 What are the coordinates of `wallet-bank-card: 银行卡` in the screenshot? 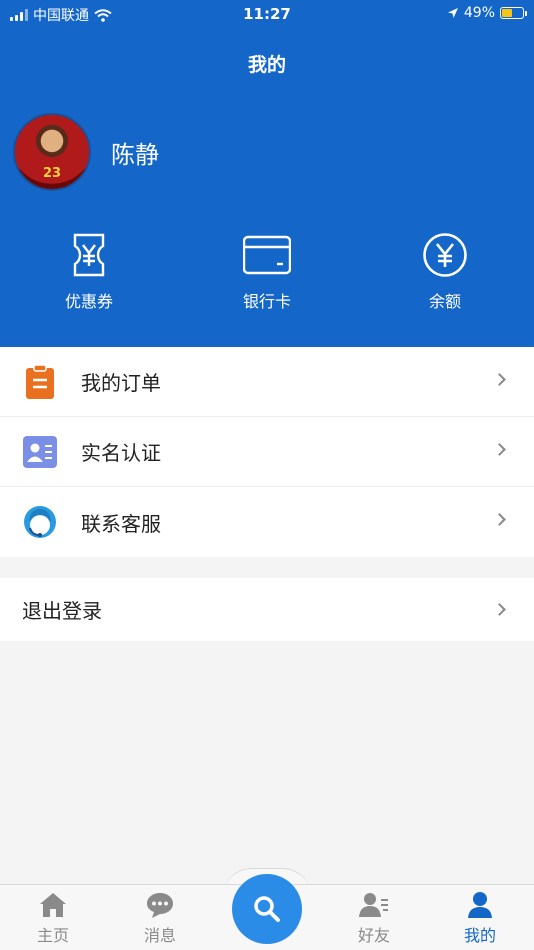 It's located at (267, 272).